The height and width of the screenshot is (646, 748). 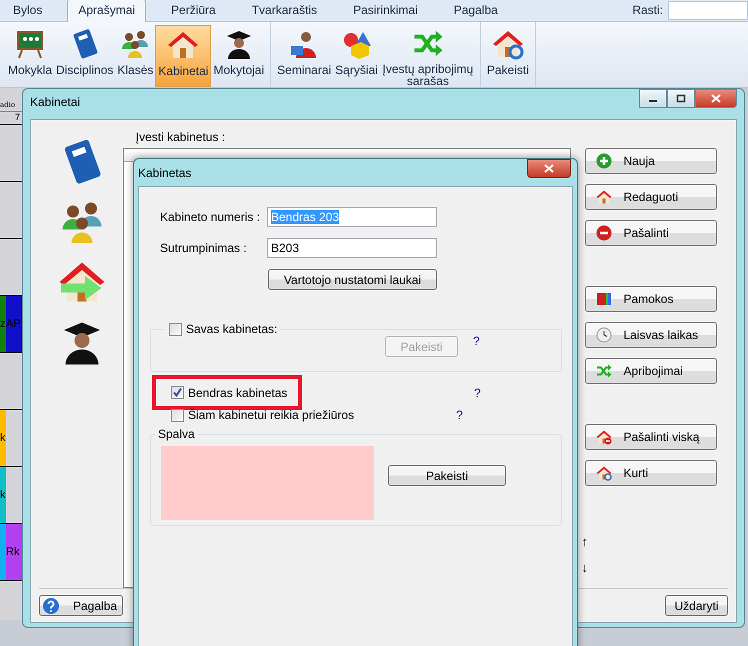 What do you see at coordinates (14, 552) in the screenshot?
I see `timetable-cell: Rk` at bounding box center [14, 552].